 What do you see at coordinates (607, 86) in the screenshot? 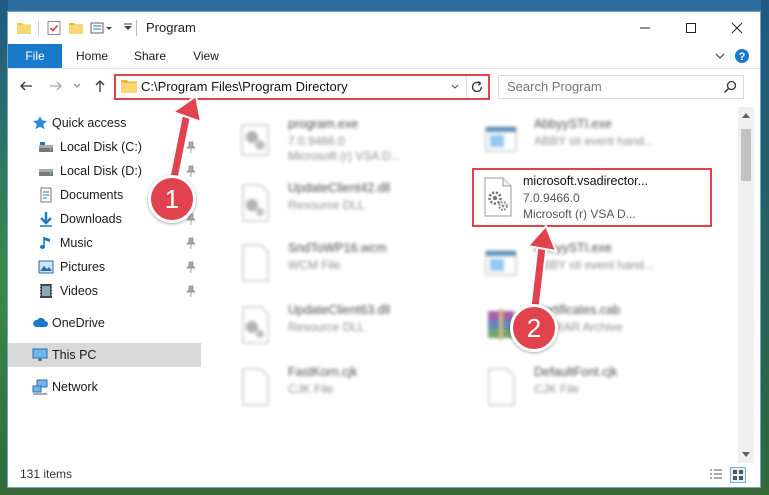
I see `search-input` at bounding box center [607, 86].